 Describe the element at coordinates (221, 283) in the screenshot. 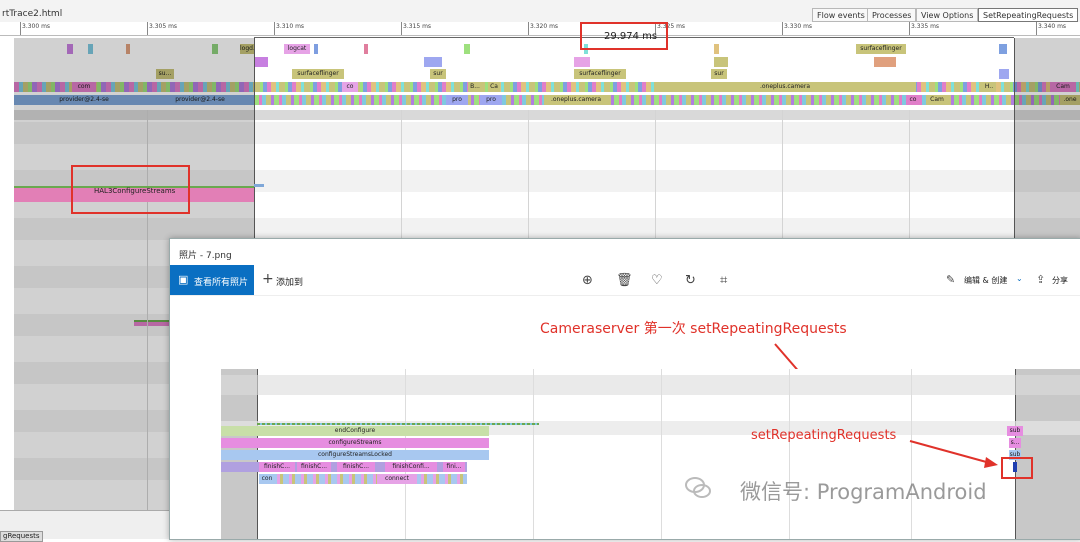

I see `view-all-label: 查看所有照片` at that location.